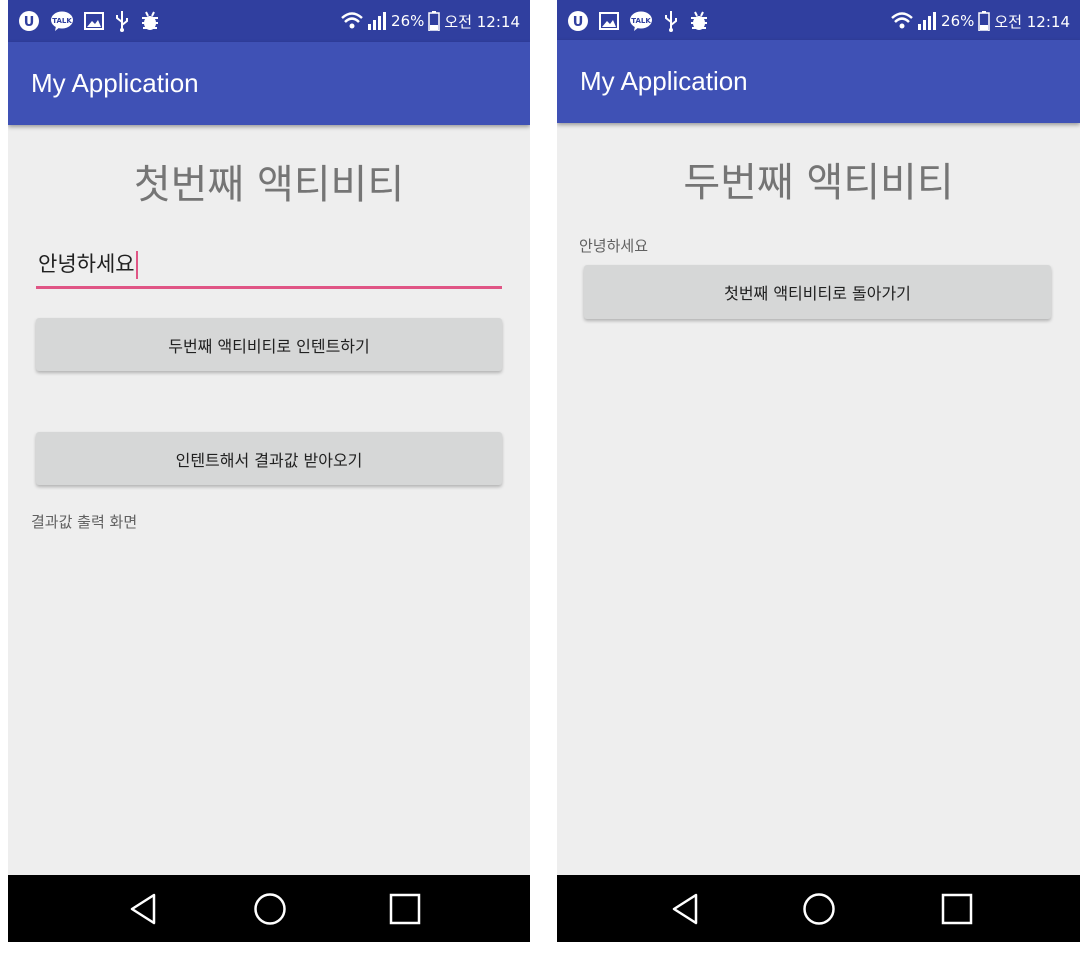 This screenshot has width=1090, height=956. Describe the element at coordinates (818, 183) in the screenshot. I see `activity-heading: 두번째 액티비티` at that location.